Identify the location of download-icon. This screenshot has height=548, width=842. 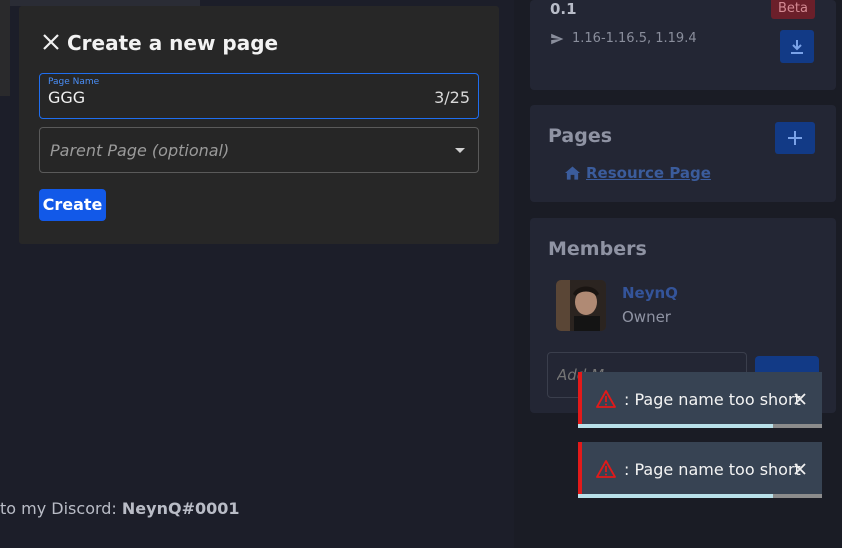
(797, 46).